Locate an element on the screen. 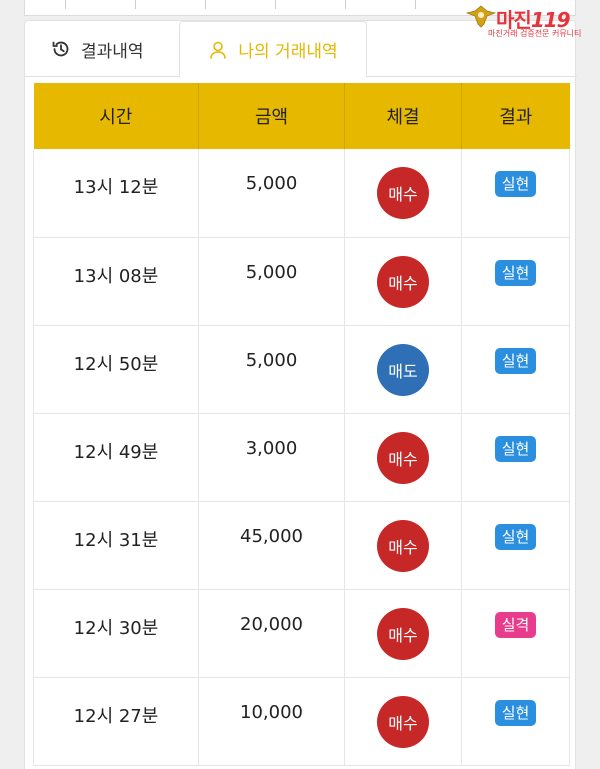  header-time: 시간 is located at coordinates (116, 116).